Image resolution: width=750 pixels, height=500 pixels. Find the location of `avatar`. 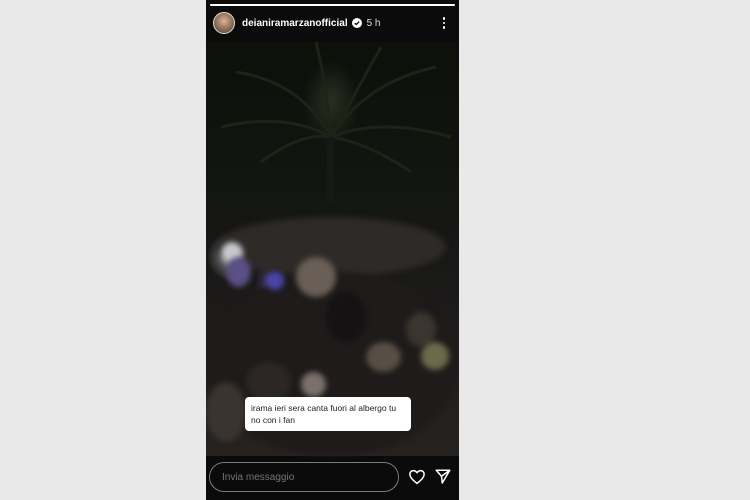

avatar is located at coordinates (224, 23).